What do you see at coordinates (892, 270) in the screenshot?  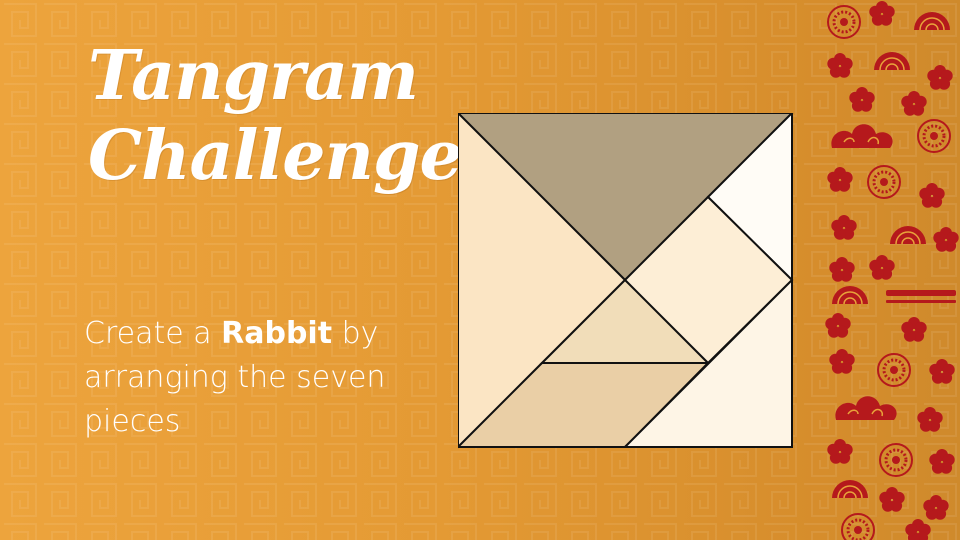 I see `decorative-floral-pattern` at bounding box center [892, 270].